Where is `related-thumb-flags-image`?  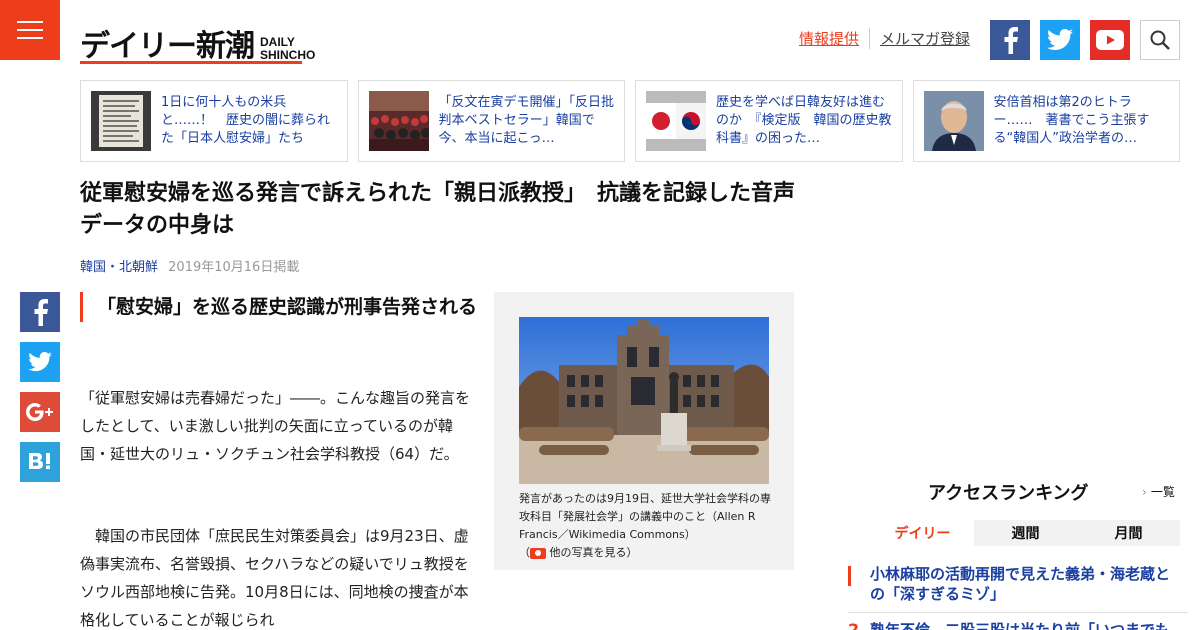 related-thumb-flags-image is located at coordinates (676, 121).